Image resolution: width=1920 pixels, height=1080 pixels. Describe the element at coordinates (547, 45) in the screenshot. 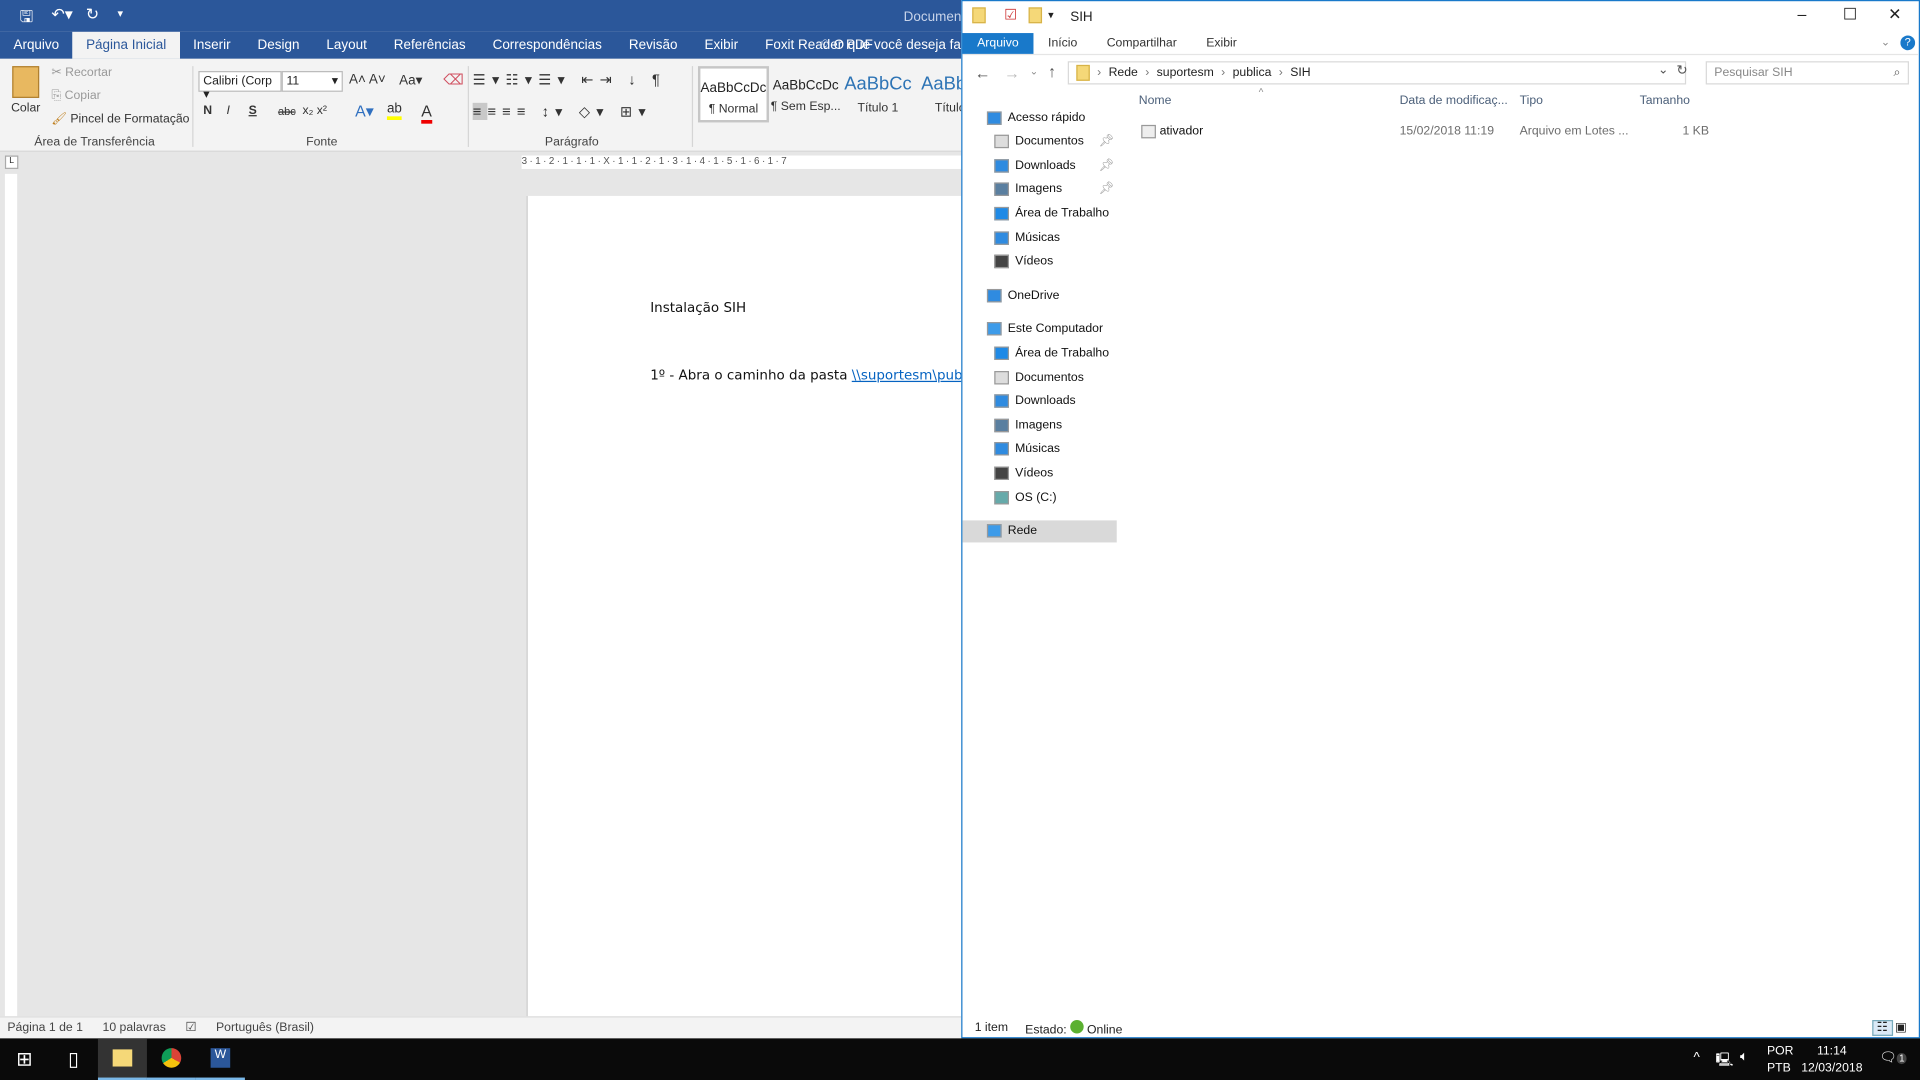

I see `tab-6: Correspondências` at that location.